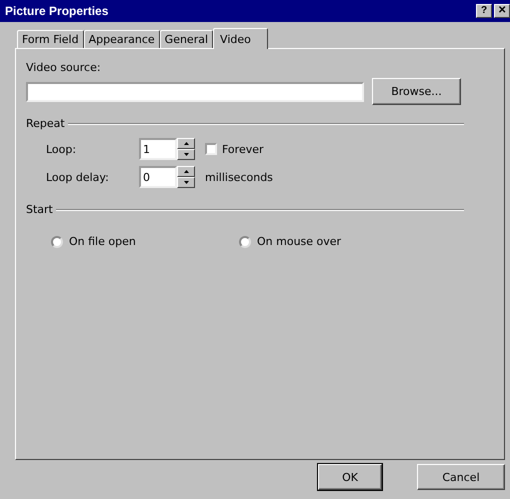 This screenshot has width=510, height=499. I want to click on radio-button: On file open, so click(145, 241).